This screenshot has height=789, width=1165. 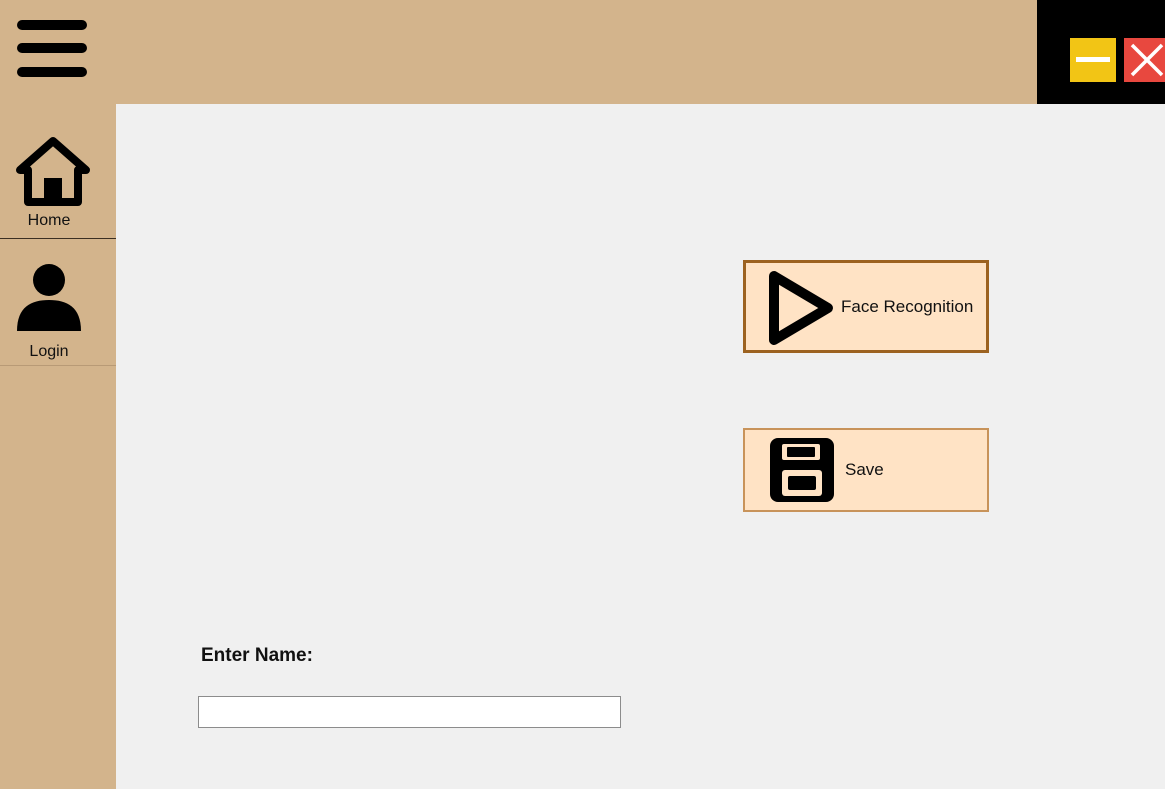 I want to click on save-button: Save, so click(x=866, y=470).